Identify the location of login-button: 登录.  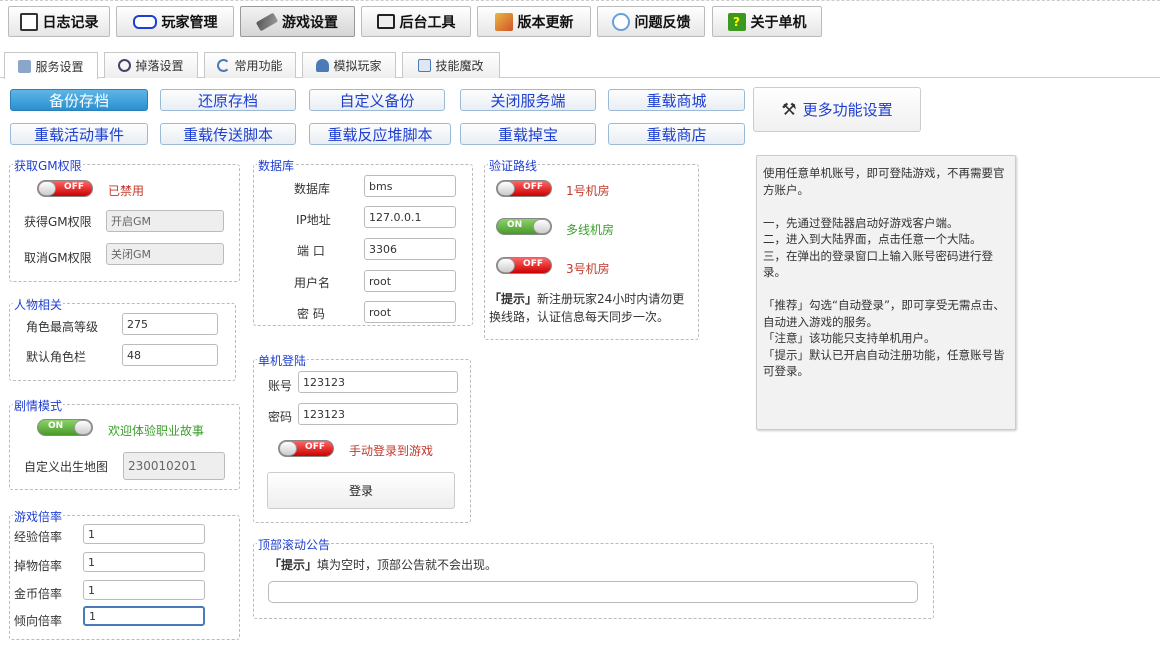
(361, 490).